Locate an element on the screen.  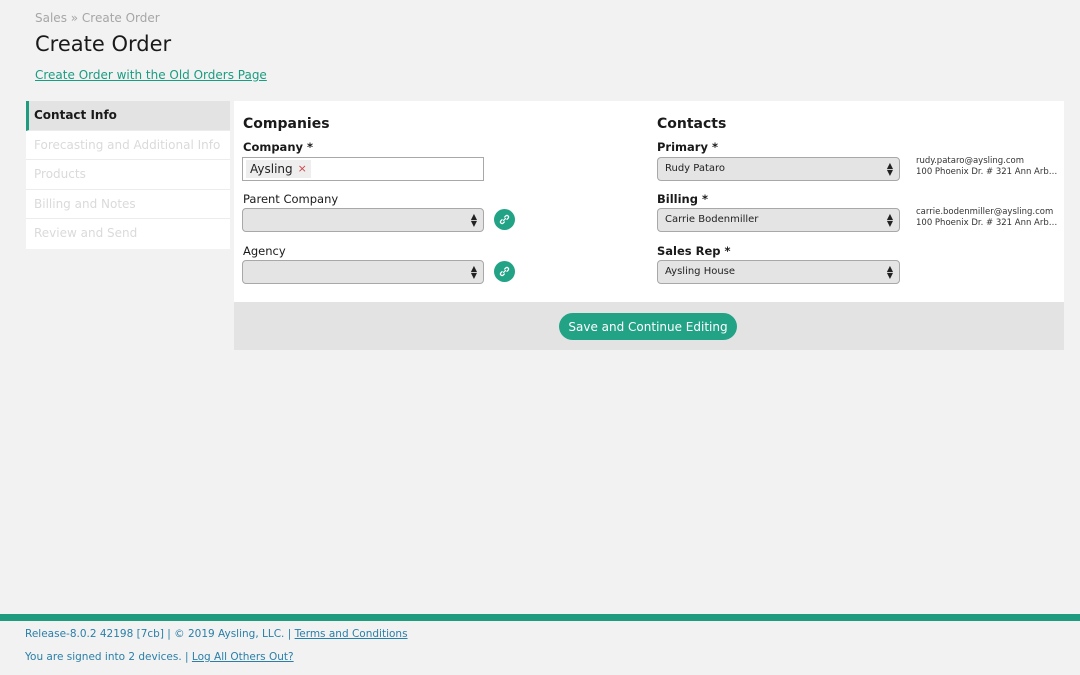
sales-rep-value: Aysling House is located at coordinates (700, 271).